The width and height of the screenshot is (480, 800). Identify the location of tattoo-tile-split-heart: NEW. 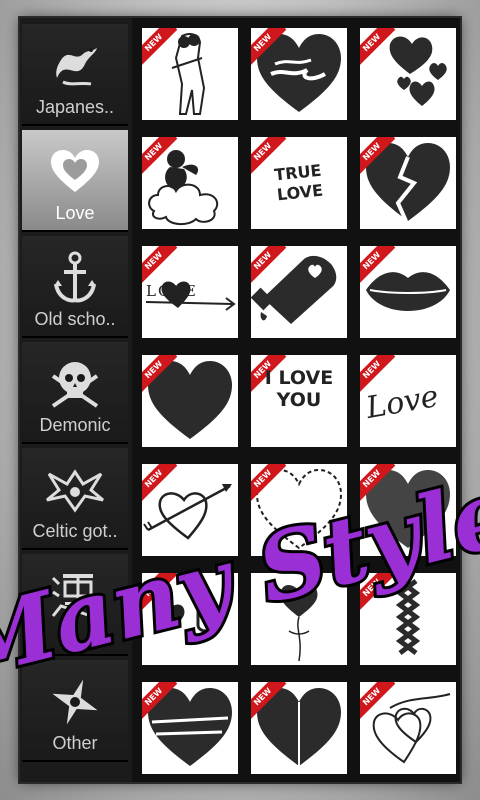
(299, 728).